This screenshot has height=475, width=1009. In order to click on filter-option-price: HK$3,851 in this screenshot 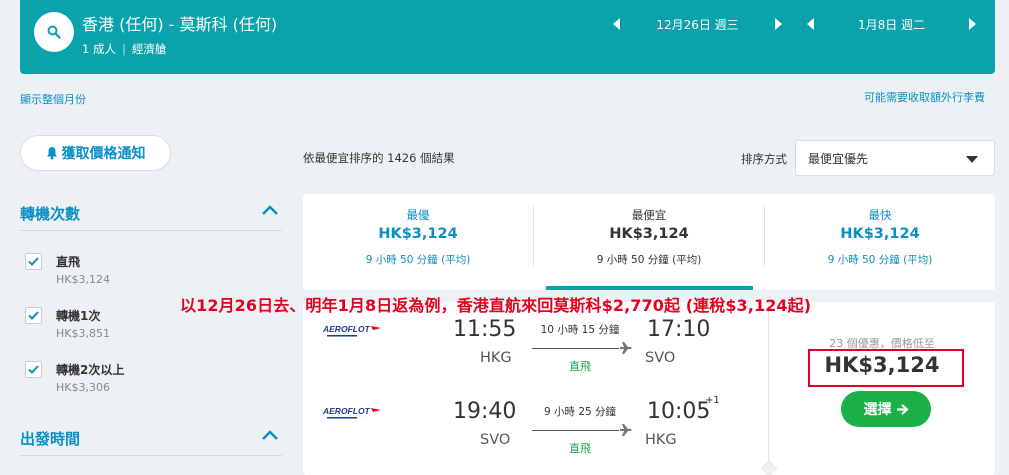, I will do `click(83, 333)`.